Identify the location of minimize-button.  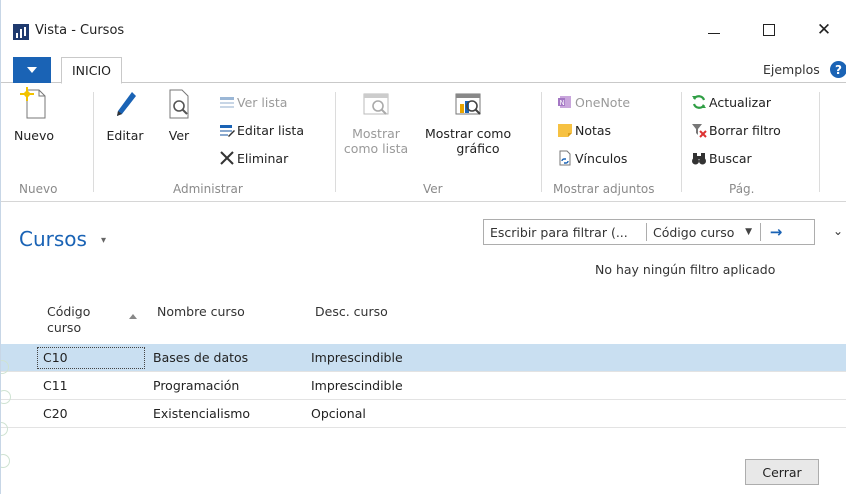
(714, 30).